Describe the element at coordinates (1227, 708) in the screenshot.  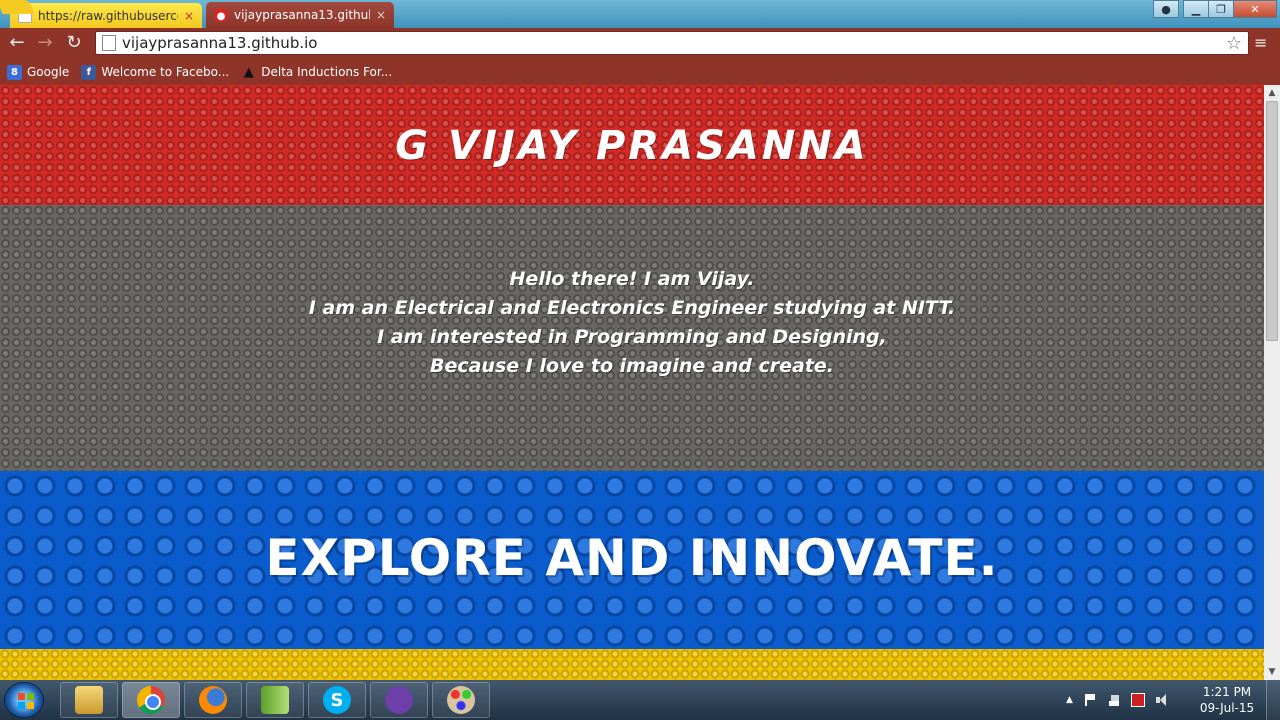
I see `clock-date: 09-Jul-15` at that location.